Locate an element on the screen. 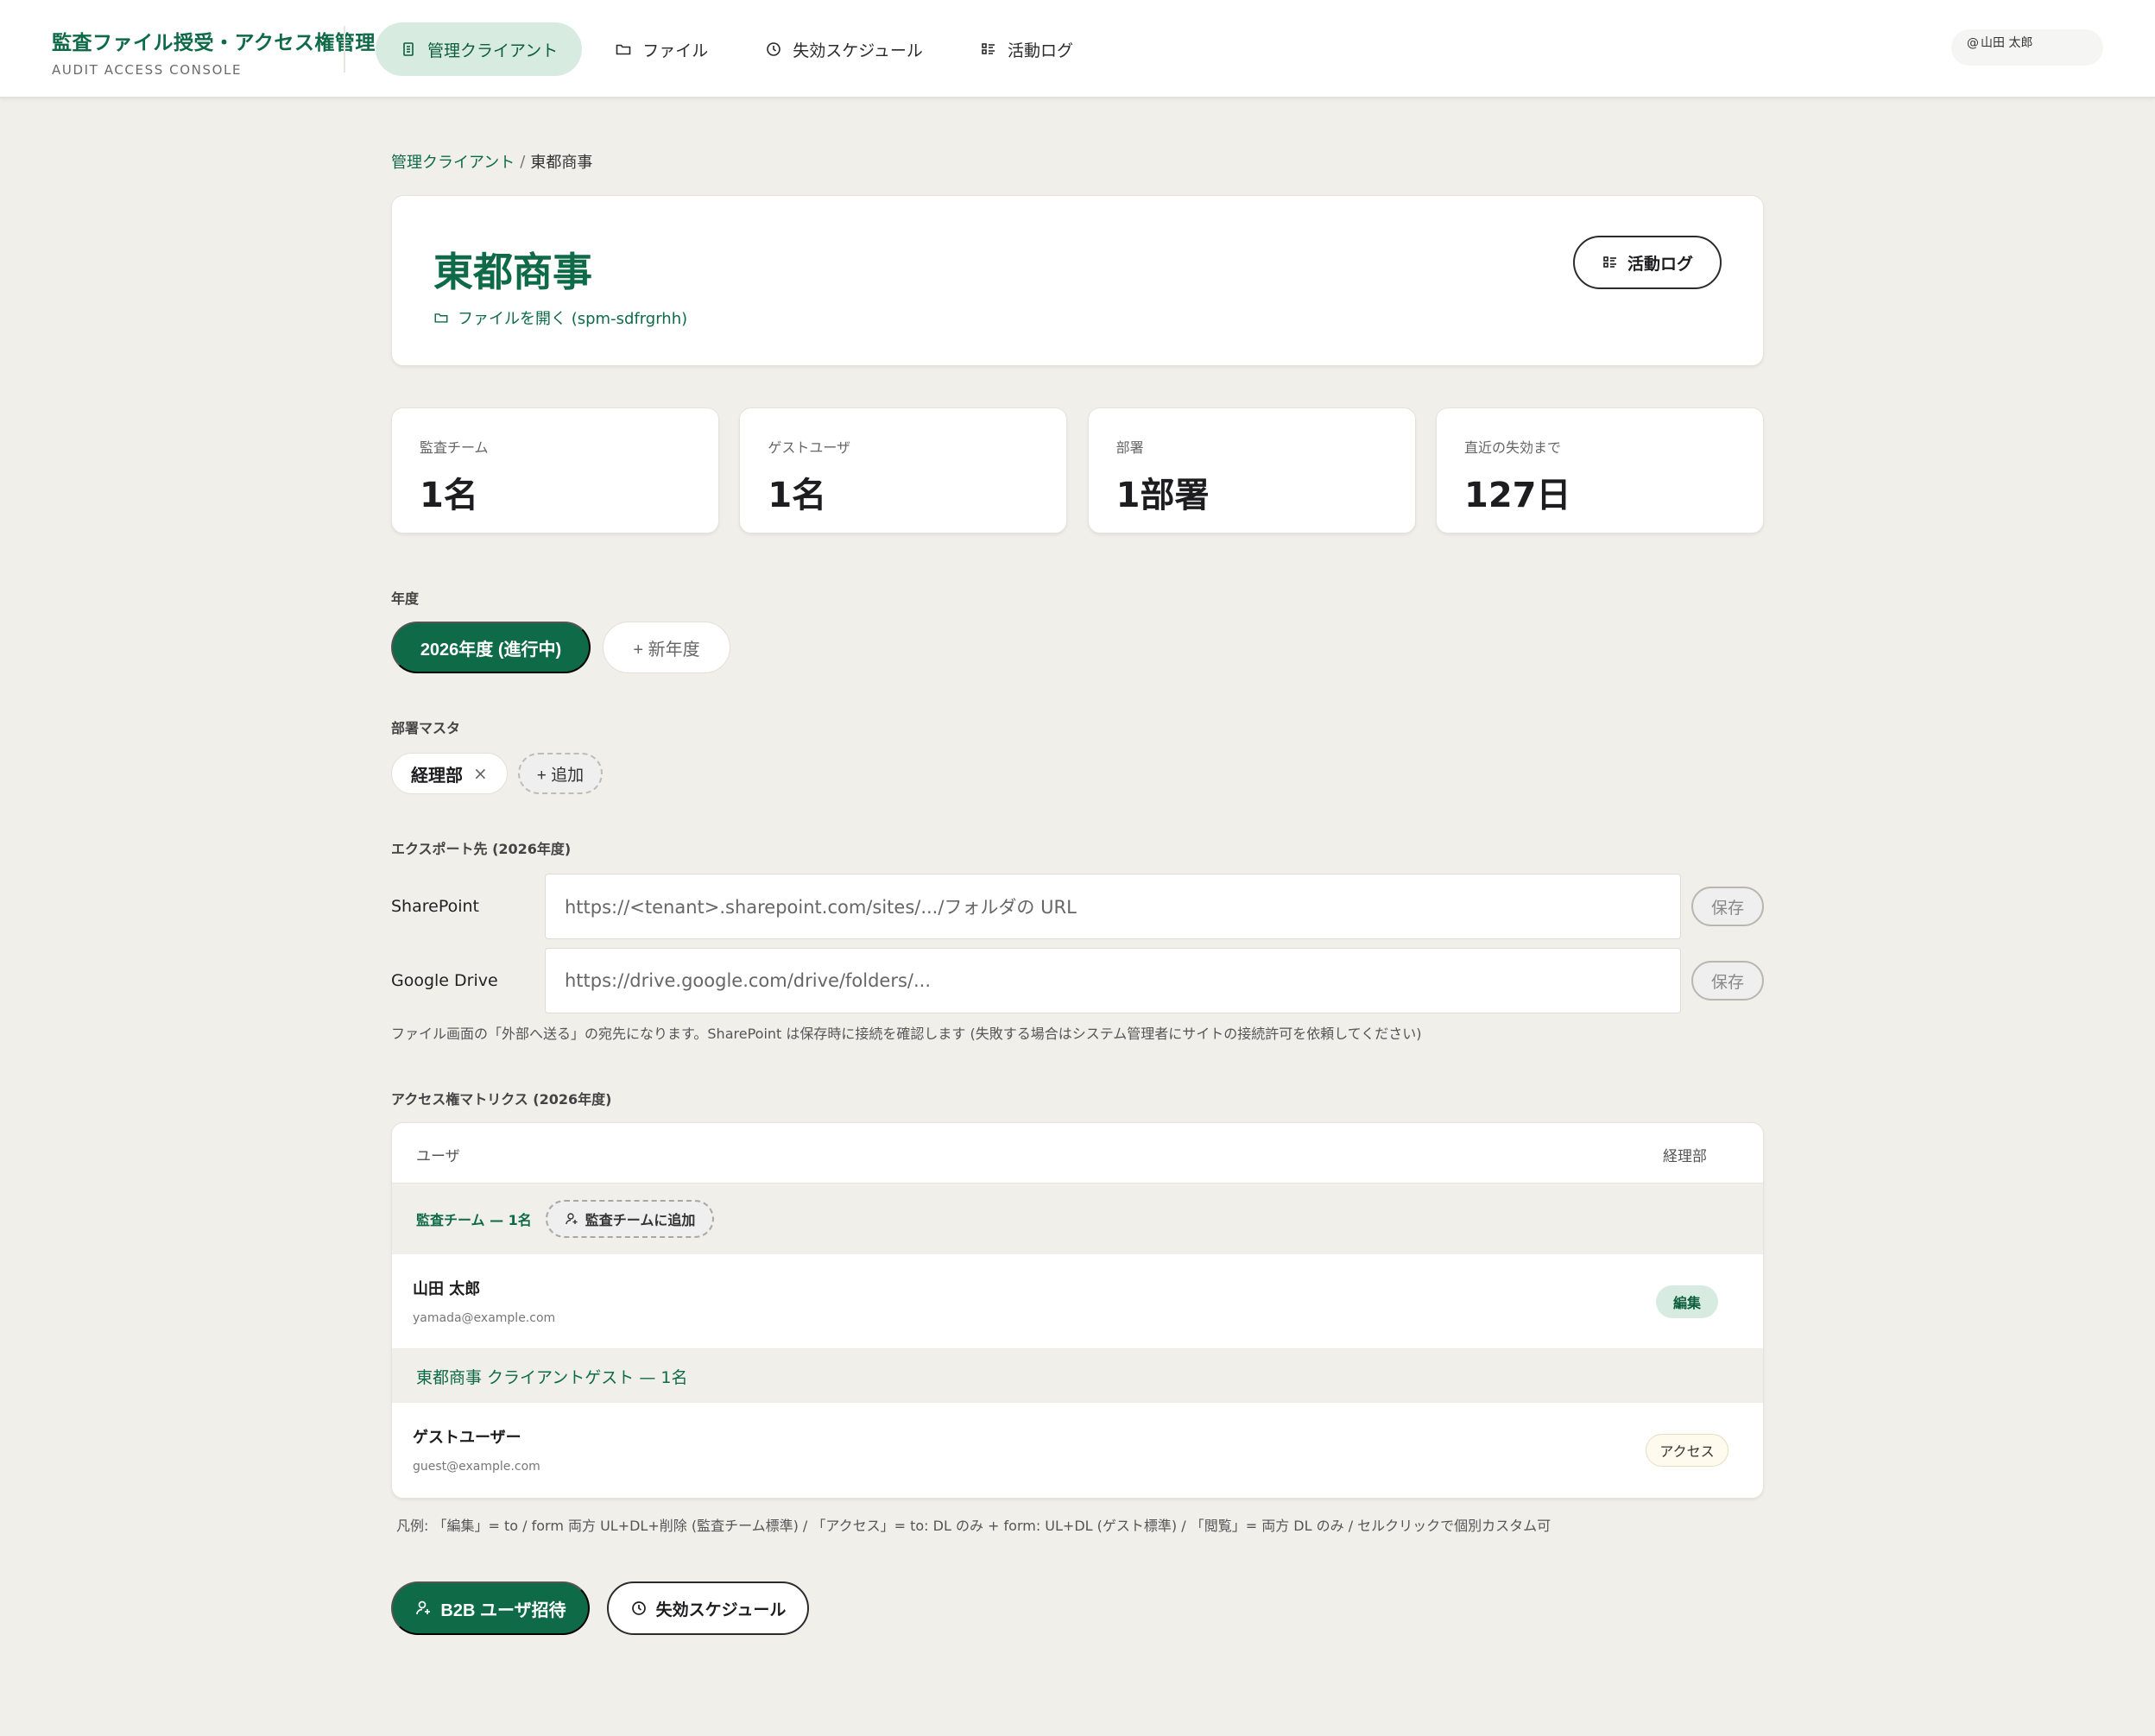 The height and width of the screenshot is (1736, 2155). add-department-button: + 追加 is located at coordinates (560, 773).